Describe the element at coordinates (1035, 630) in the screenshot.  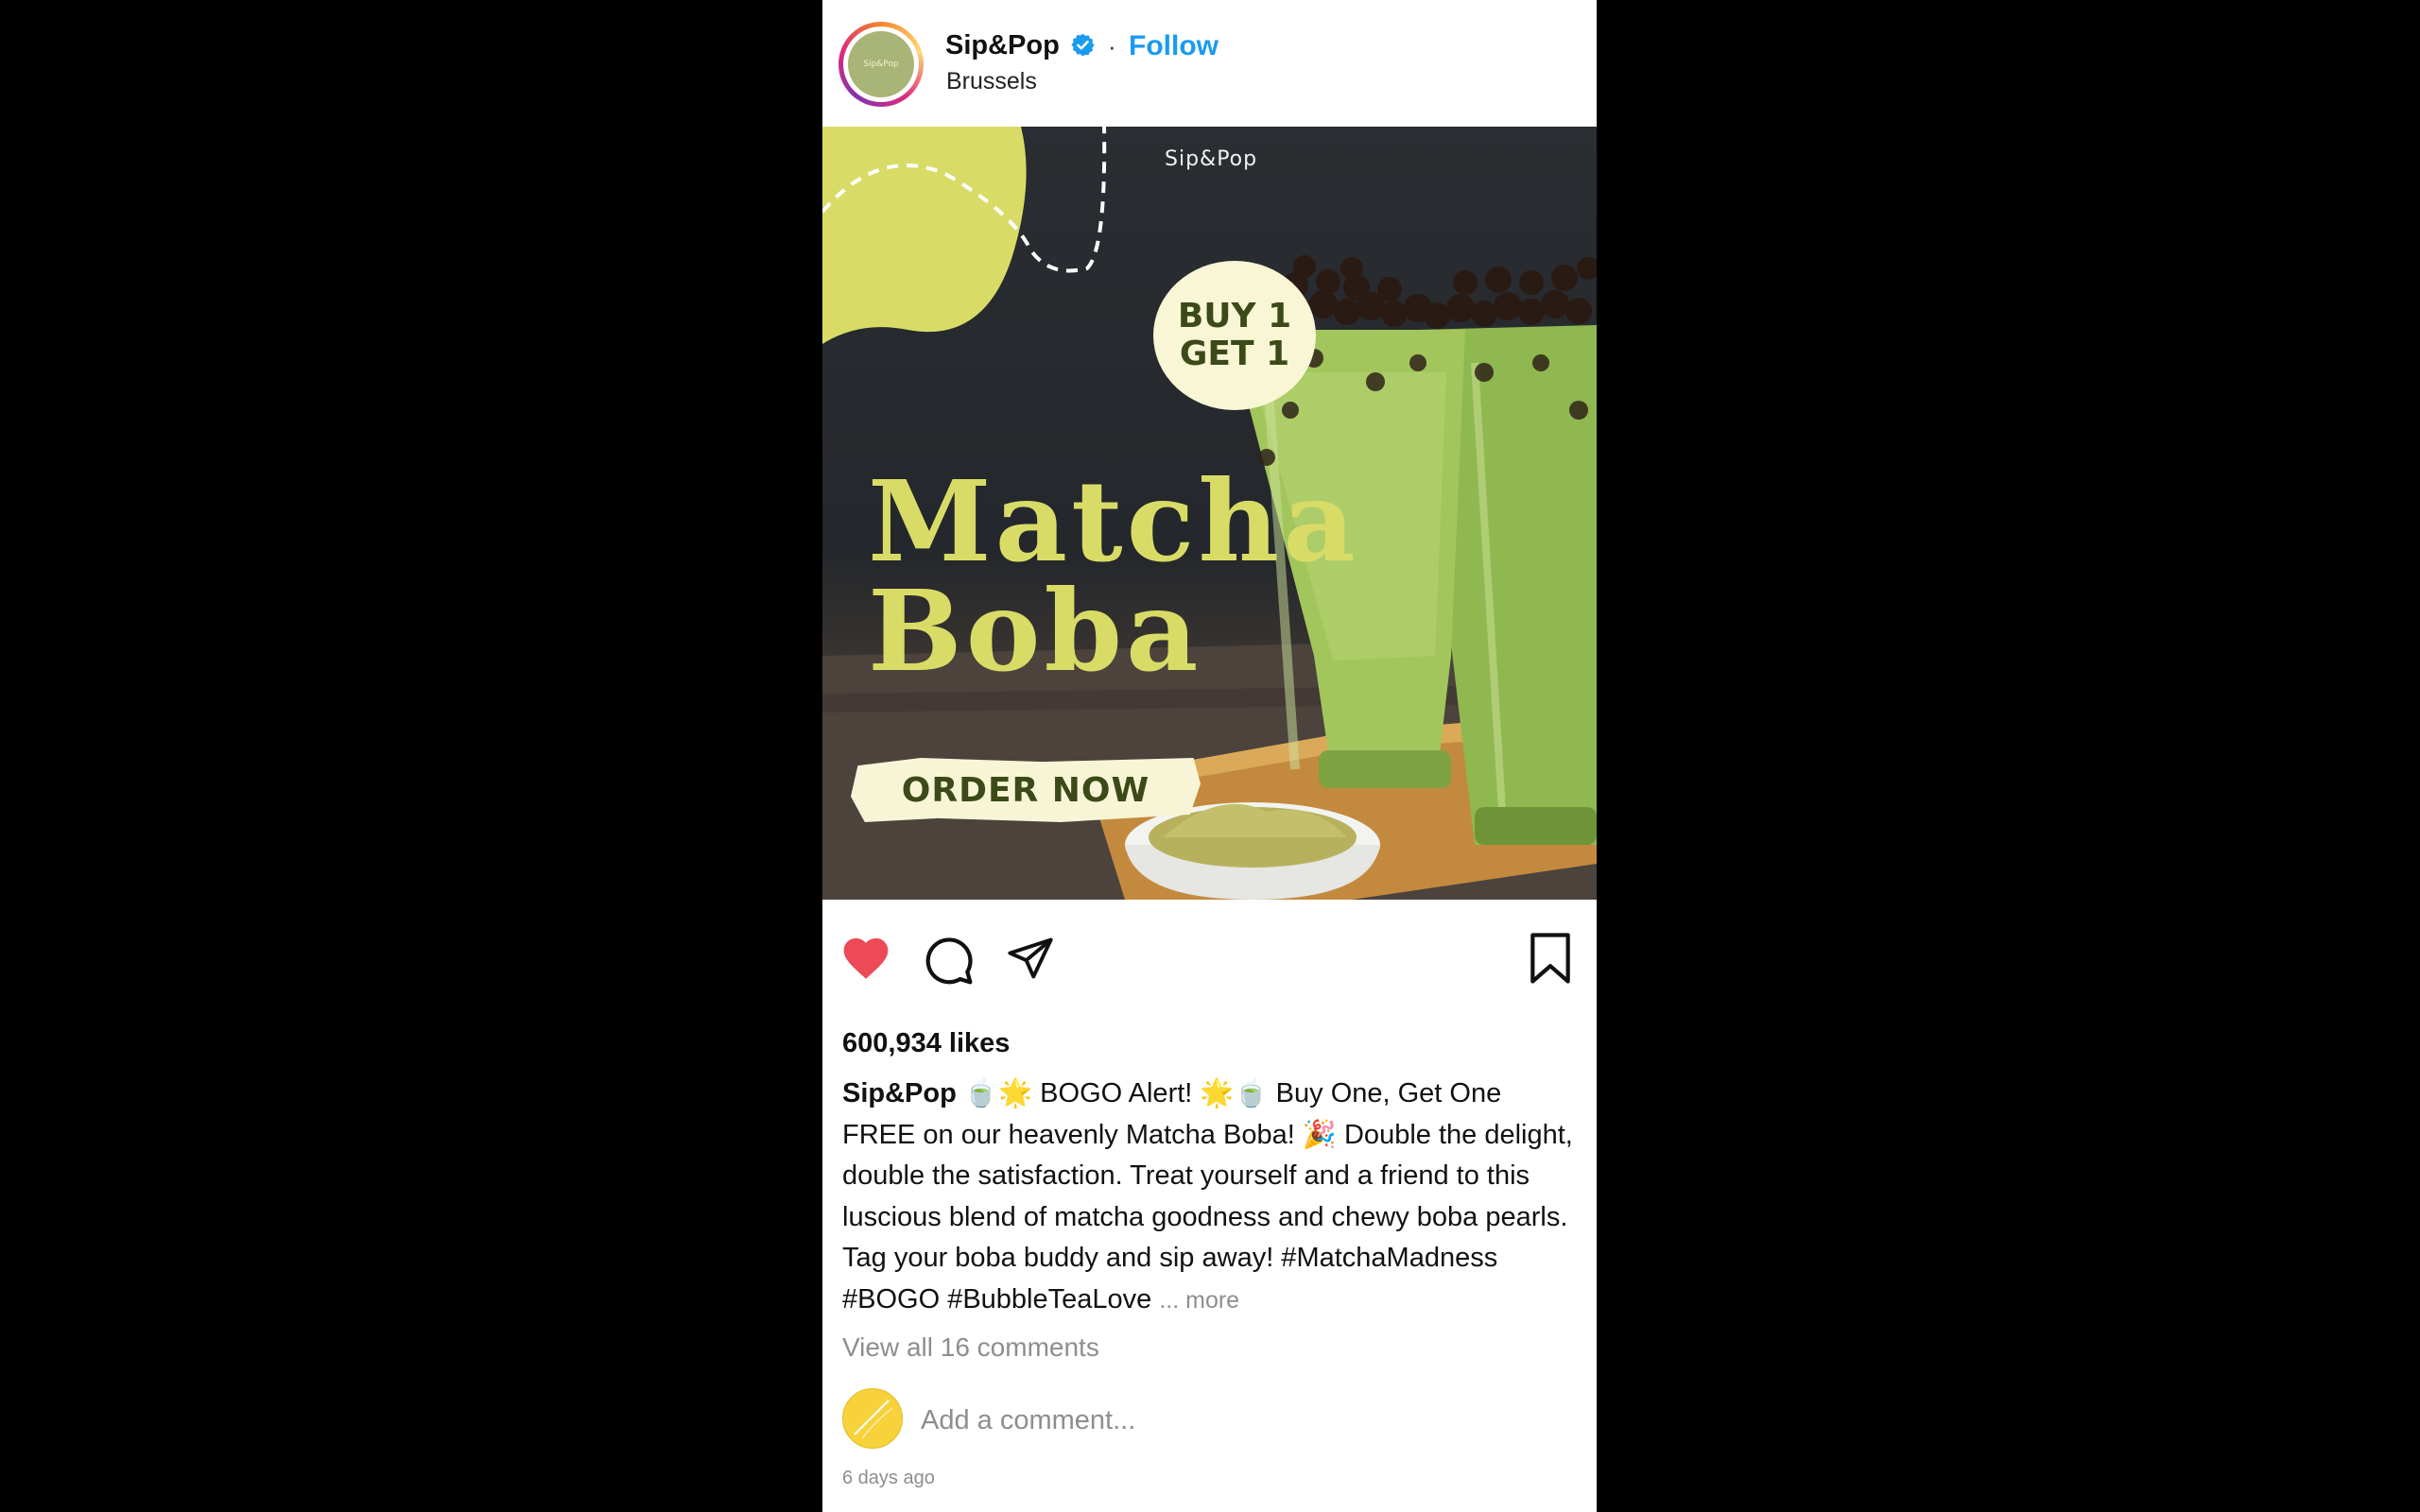
I see `headline-line-2: Boba` at that location.